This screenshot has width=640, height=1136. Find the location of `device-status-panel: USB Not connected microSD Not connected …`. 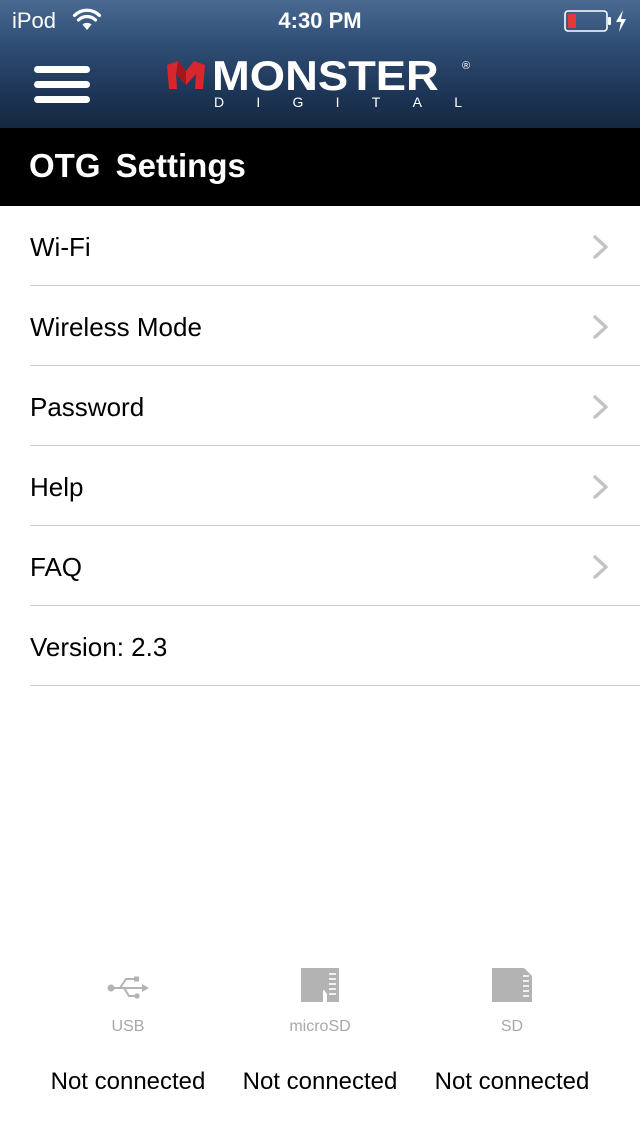

device-status-panel: USB Not connected microSD Not connected … is located at coordinates (320, 1046).